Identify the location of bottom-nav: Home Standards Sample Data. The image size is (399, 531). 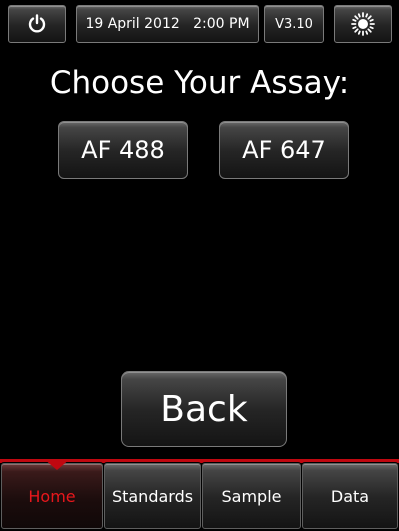
(199, 495).